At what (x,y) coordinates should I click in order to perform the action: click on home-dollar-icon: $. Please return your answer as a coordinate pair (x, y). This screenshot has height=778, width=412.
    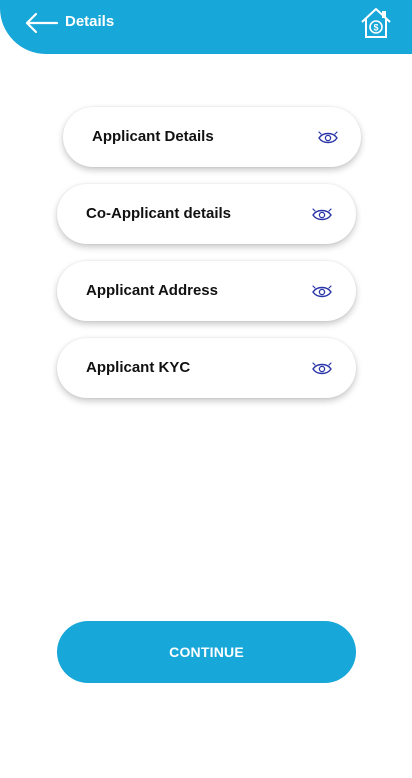
    Looking at the image, I should click on (376, 23).